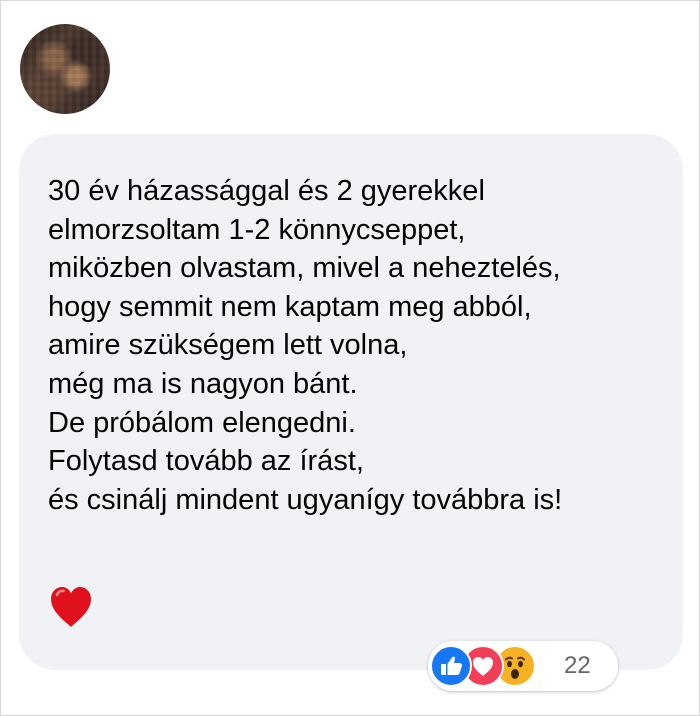 The width and height of the screenshot is (700, 716). I want to click on comment-line: még ma is nagyon bánt., so click(203, 383).